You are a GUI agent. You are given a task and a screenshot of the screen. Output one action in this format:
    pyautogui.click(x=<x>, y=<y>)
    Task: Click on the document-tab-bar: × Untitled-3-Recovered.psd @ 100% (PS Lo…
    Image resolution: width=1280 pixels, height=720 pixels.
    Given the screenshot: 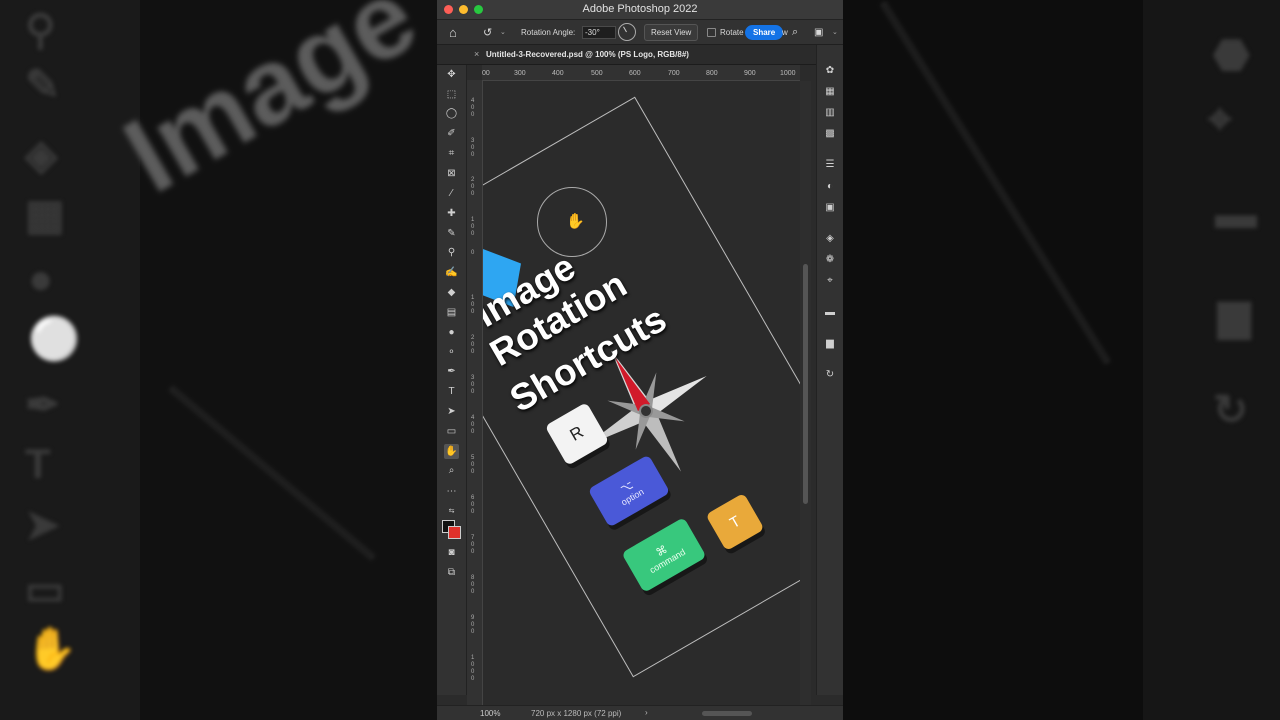 What is the action you would take?
    pyautogui.click(x=640, y=55)
    